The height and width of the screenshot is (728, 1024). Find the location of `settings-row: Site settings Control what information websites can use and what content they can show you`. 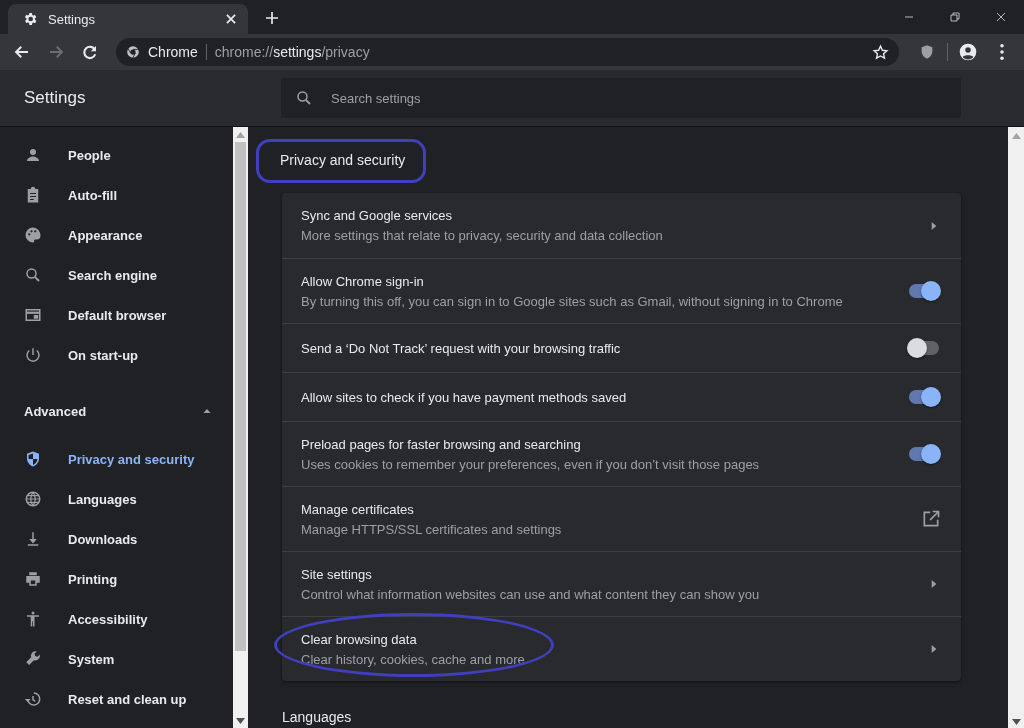

settings-row: Site settings Control what information websites can use and what content they can show you is located at coordinates (621, 583).